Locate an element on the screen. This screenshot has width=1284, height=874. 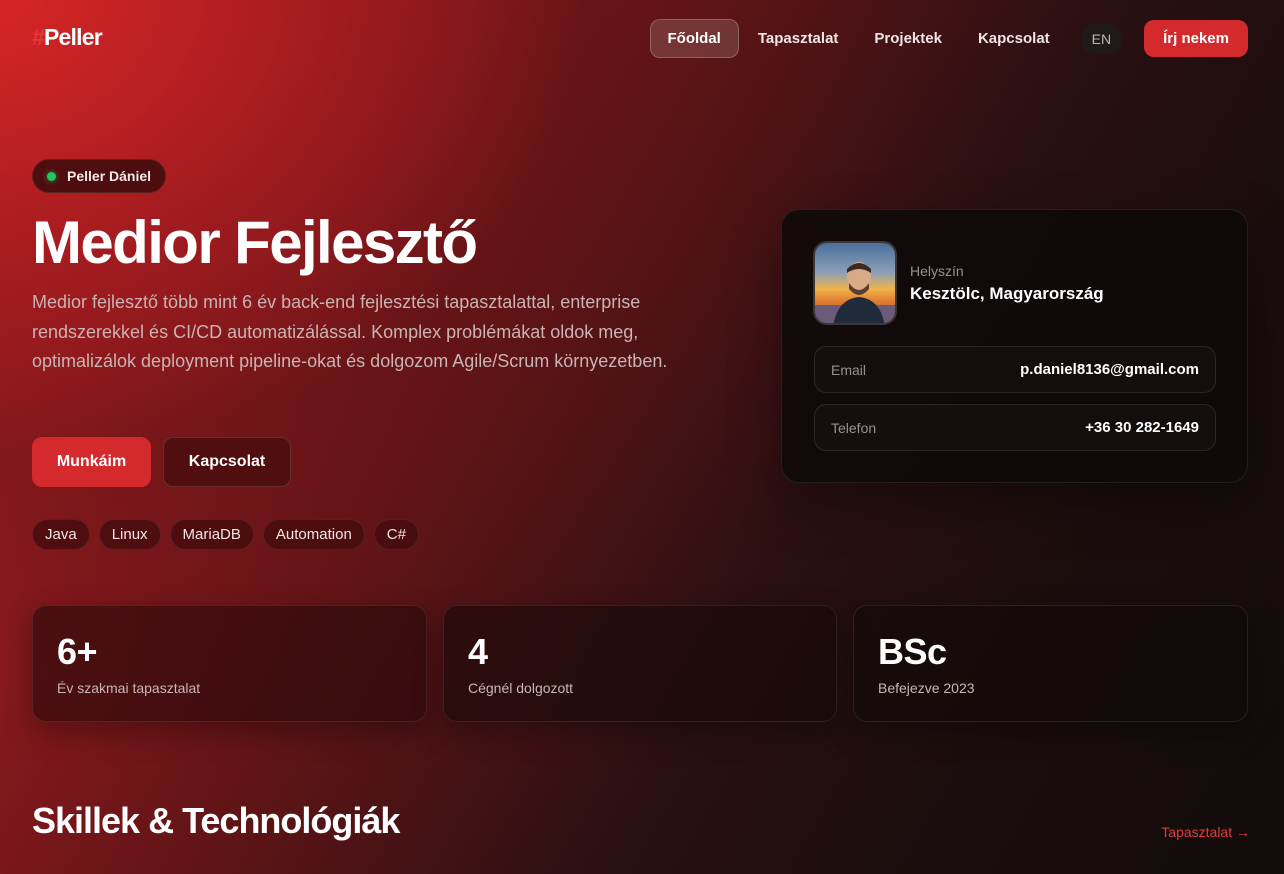
nav-link-experience: Tapasztalat is located at coordinates (798, 38).